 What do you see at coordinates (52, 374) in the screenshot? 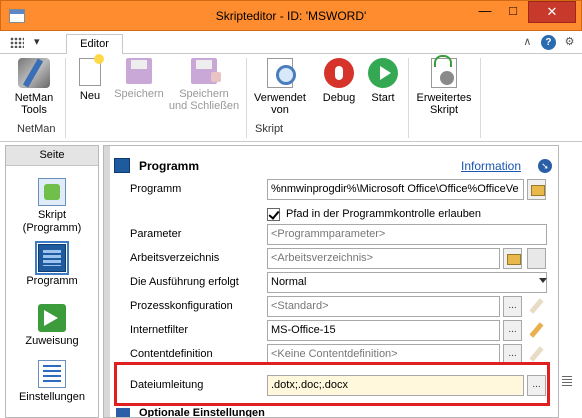
I see `settings-list-icon` at bounding box center [52, 374].